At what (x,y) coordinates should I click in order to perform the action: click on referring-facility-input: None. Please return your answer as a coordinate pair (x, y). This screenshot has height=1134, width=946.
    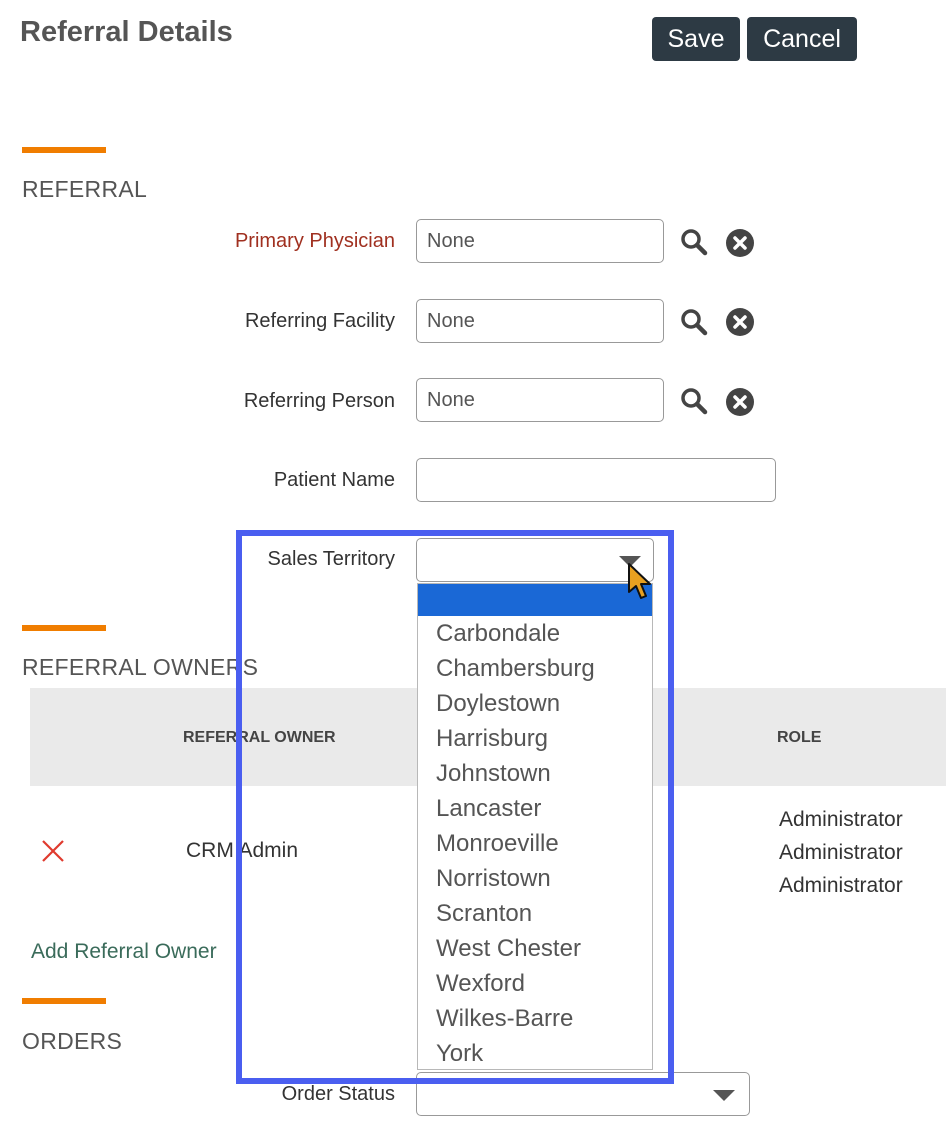
    Looking at the image, I should click on (540, 321).